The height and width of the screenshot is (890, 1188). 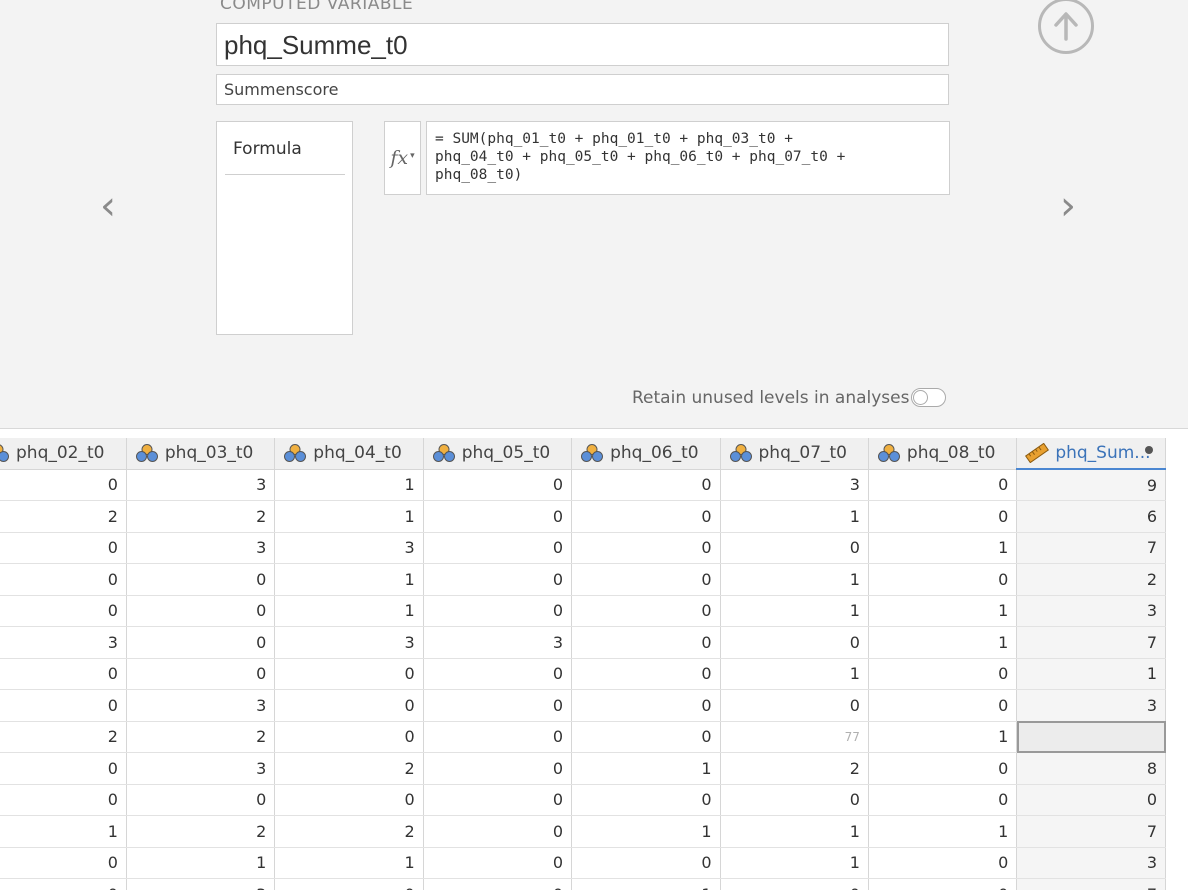 I want to click on table-cell: 8, so click(x=1091, y=769).